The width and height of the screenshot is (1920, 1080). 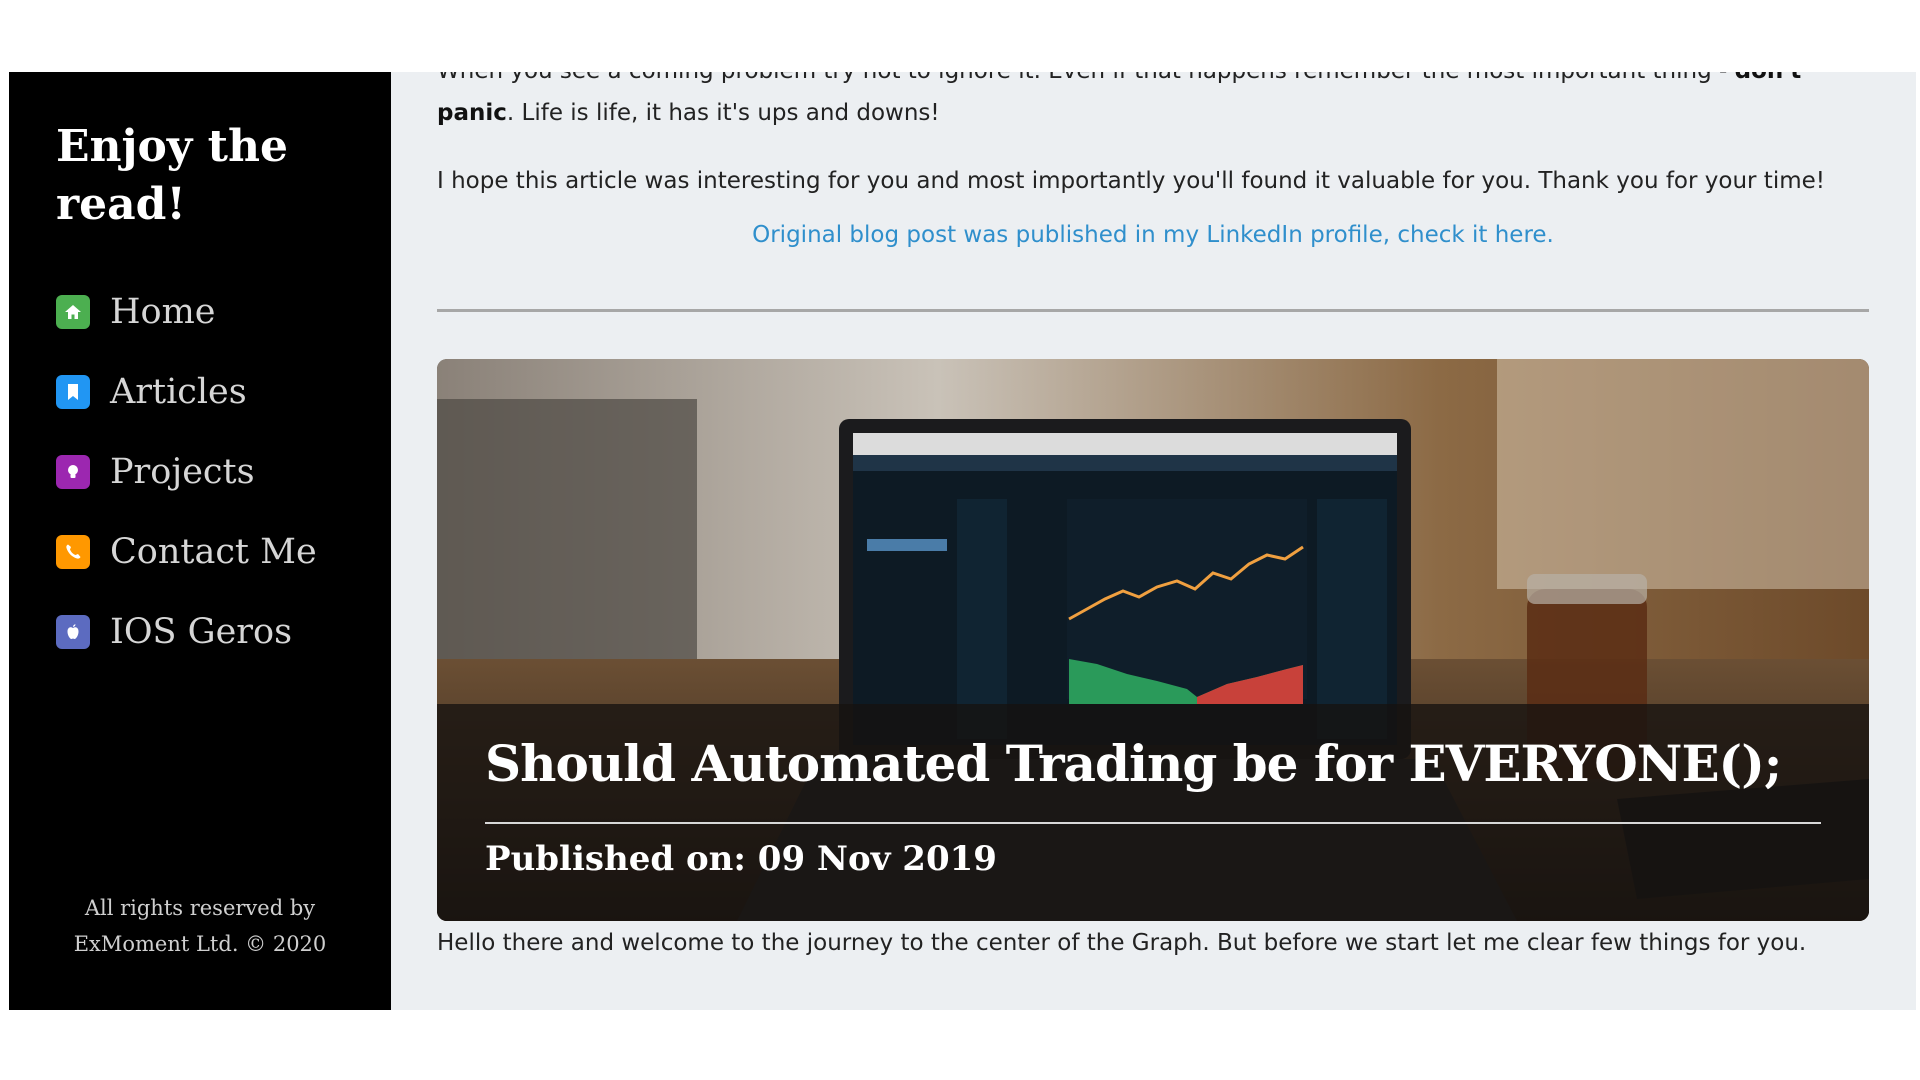 I want to click on sidebar-item-label: Home, so click(x=163, y=312).